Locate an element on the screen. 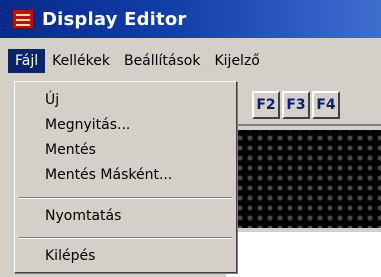  menu-item-exit: Kilépés is located at coordinates (70, 256).